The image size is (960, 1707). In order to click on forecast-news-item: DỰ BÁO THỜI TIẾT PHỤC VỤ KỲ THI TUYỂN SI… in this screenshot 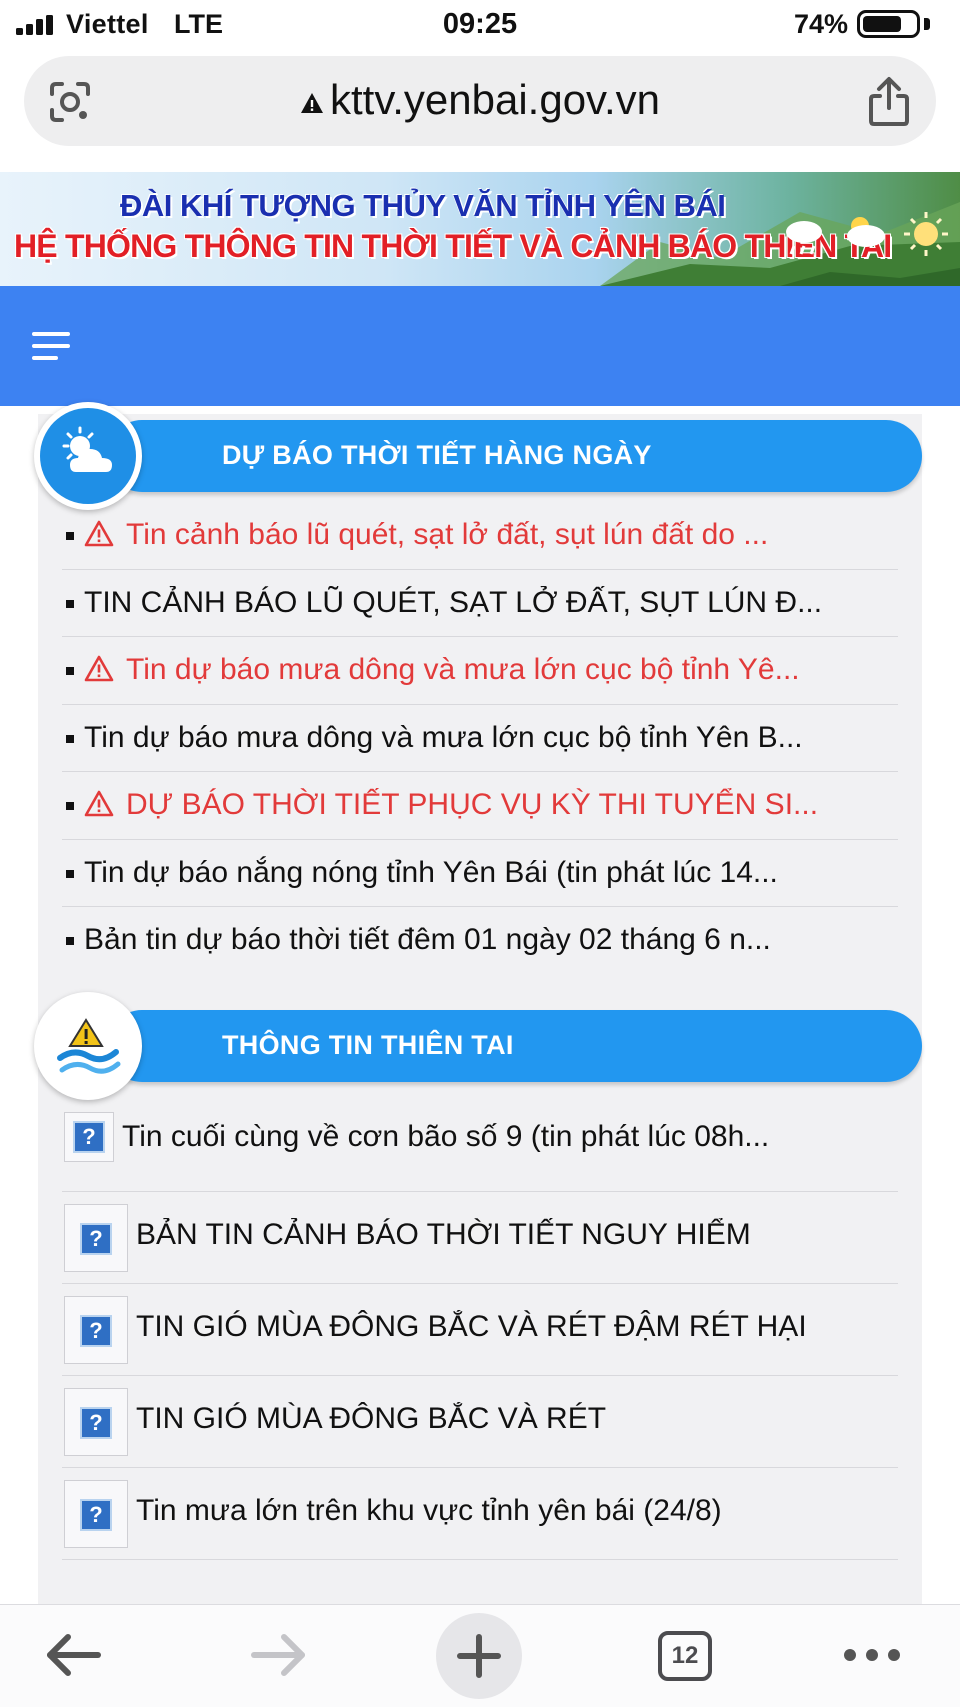, I will do `click(480, 806)`.